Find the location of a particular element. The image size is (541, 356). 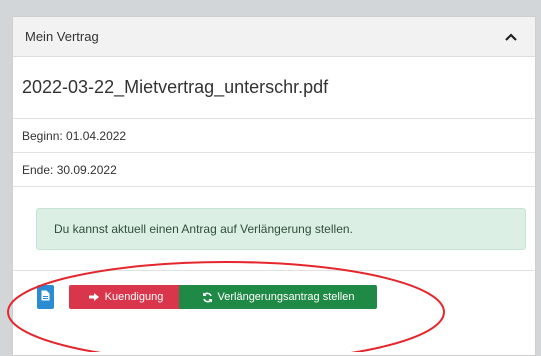

verlaengerungsantrag-label: Verlängerungsantrag stellen is located at coordinates (286, 297).